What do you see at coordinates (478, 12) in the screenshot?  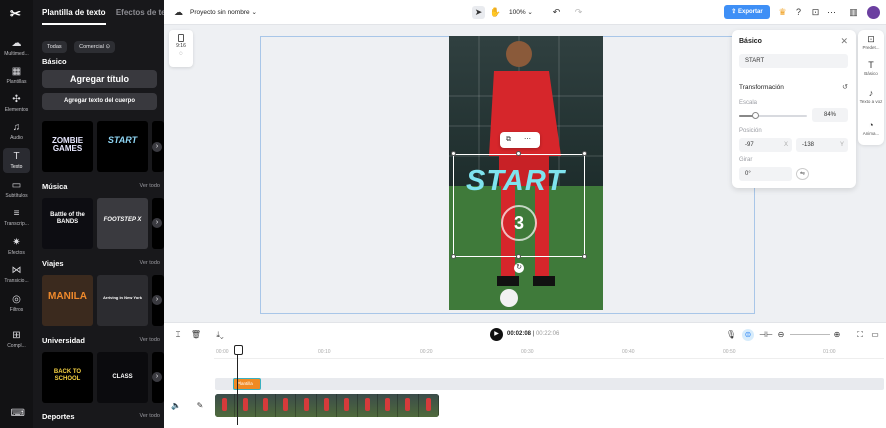 I see `select-pointer-icon: ➤` at bounding box center [478, 12].